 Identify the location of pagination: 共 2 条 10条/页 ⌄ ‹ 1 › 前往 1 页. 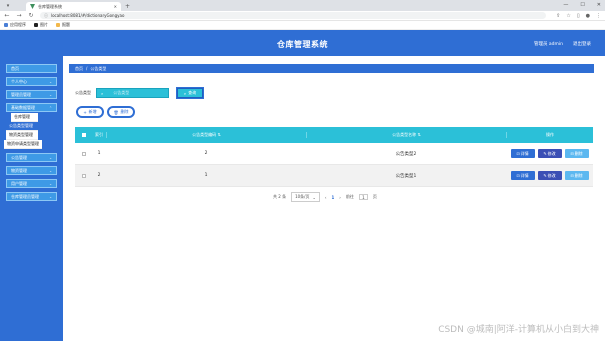
(325, 197).